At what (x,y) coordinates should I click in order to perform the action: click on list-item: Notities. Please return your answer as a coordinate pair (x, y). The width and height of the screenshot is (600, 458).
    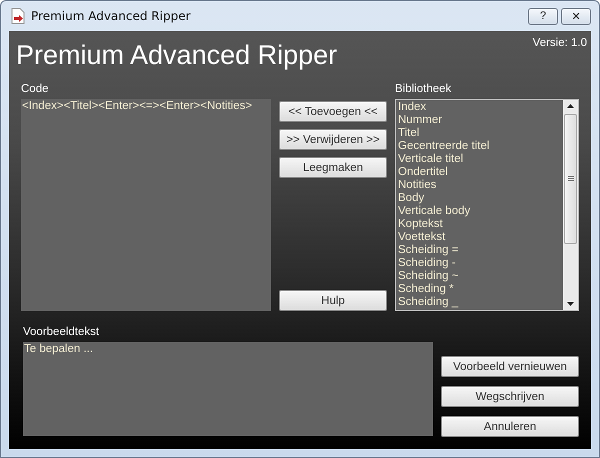
    Looking at the image, I should click on (479, 185).